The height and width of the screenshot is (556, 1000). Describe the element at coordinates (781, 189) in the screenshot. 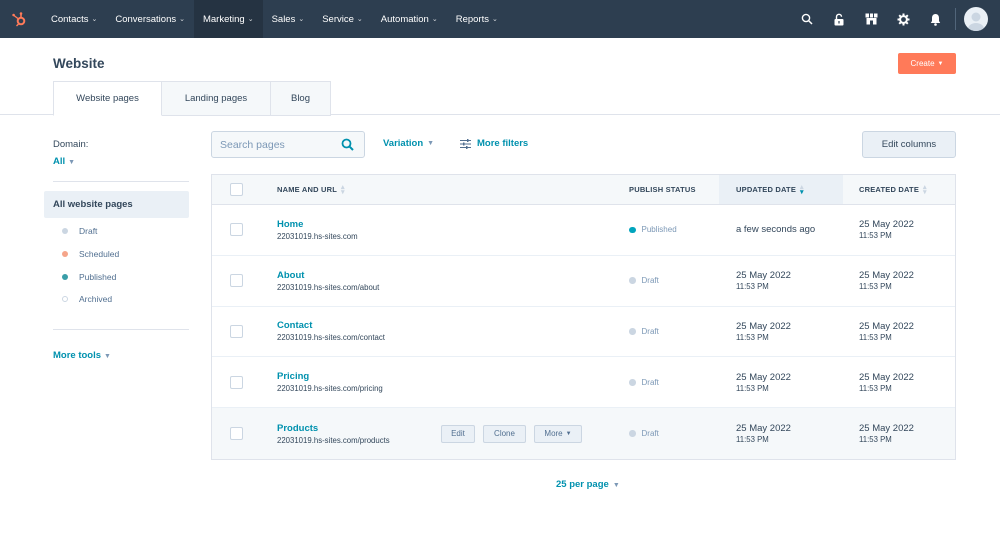

I see `column-header-updated: UPDATED DATE ▴ ▾` at that location.